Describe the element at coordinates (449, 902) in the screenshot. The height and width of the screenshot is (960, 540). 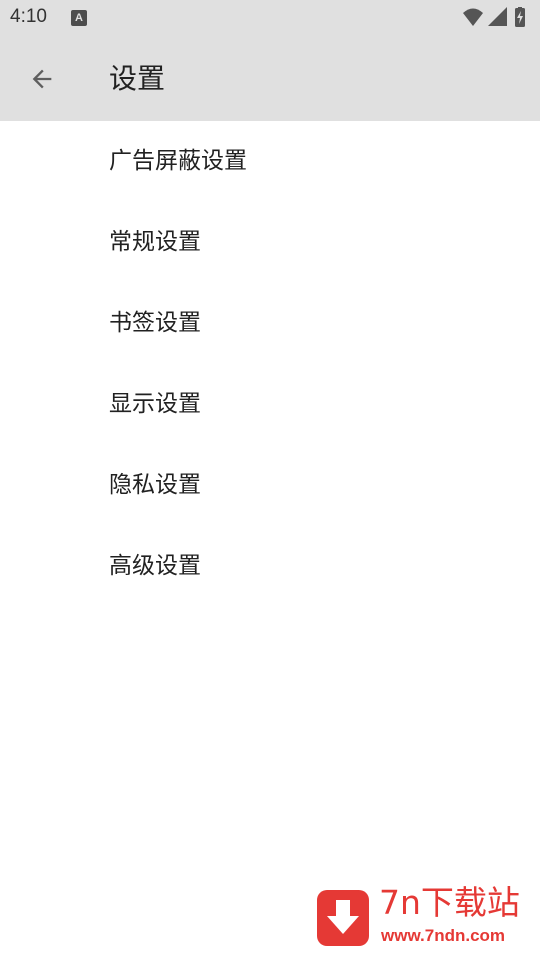
I see `watermark-title: 7n下载站` at that location.